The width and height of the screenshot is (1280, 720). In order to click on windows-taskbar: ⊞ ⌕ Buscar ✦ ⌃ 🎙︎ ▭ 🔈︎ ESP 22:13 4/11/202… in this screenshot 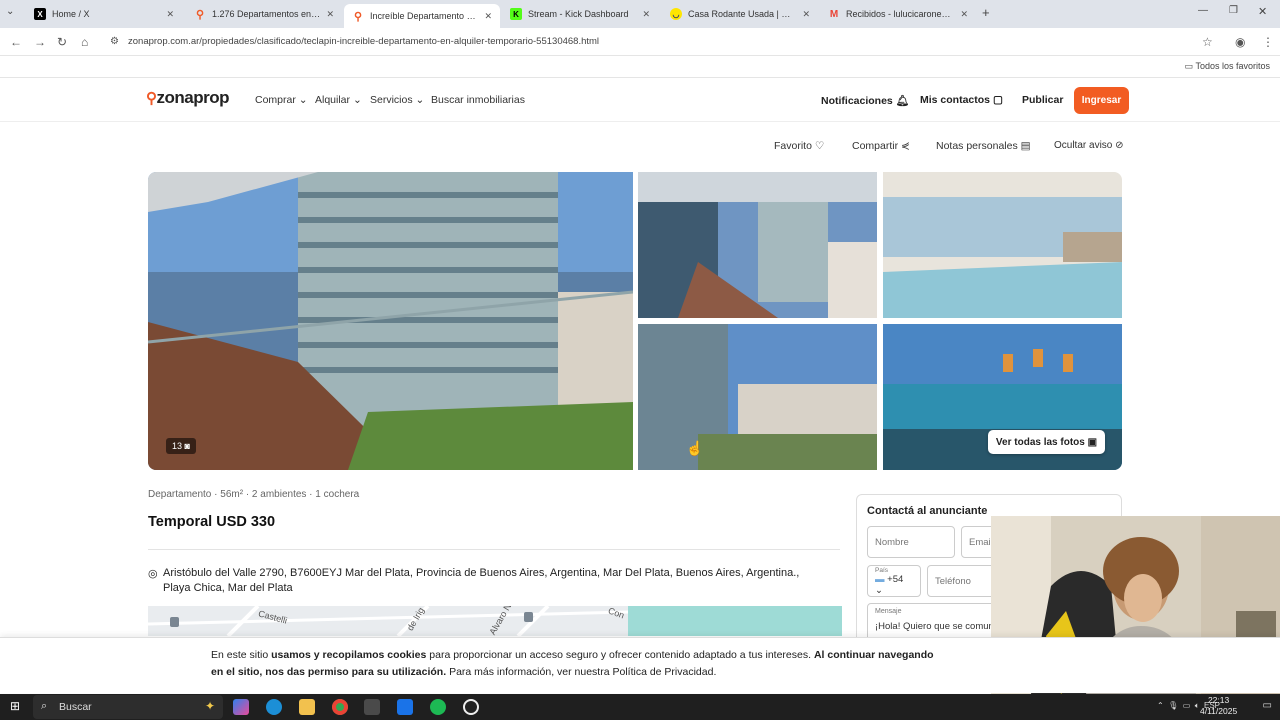, I will do `click(640, 707)`.